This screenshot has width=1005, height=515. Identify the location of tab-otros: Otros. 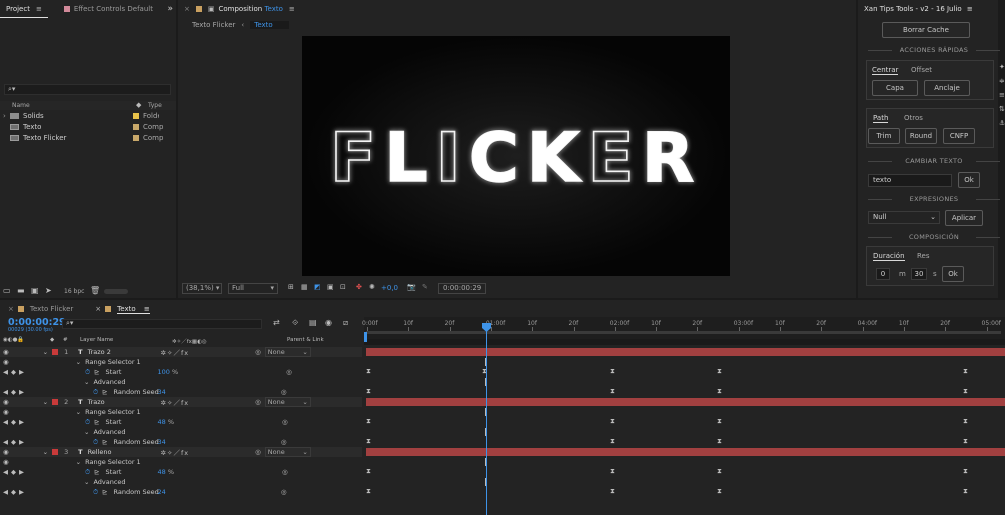
(913, 118).